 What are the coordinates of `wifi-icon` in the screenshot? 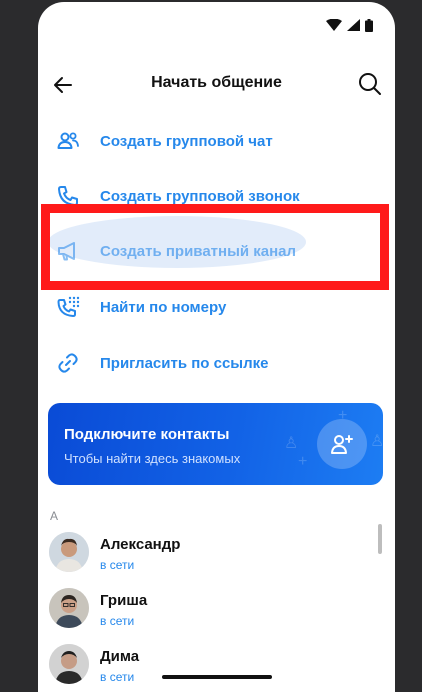 It's located at (334, 25).